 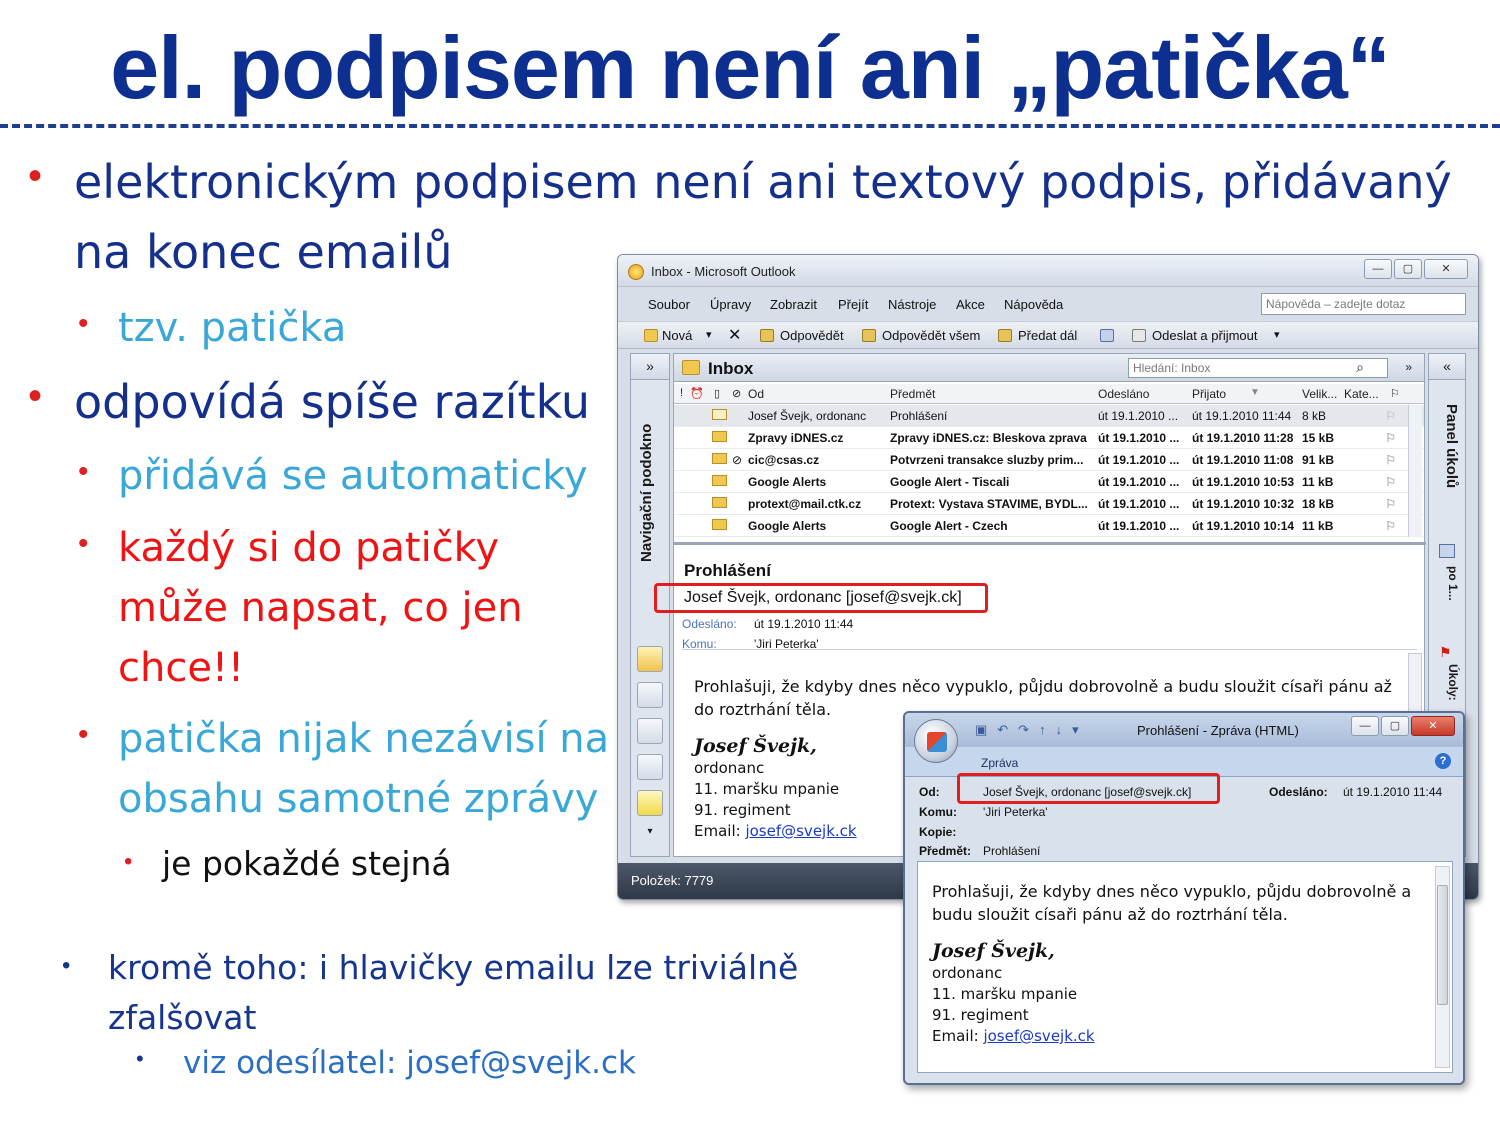 What do you see at coordinates (1107, 335) in the screenshot?
I see `address-book-icon` at bounding box center [1107, 335].